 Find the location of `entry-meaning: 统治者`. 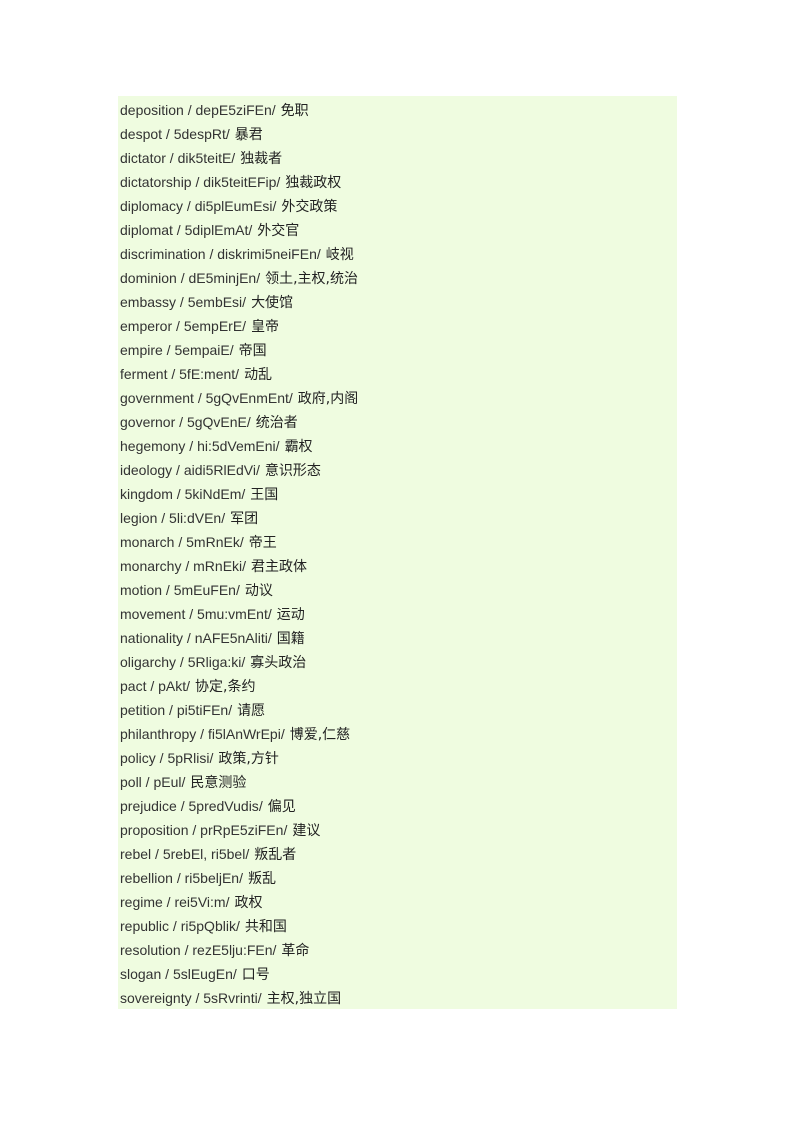

entry-meaning: 统治者 is located at coordinates (276, 423).